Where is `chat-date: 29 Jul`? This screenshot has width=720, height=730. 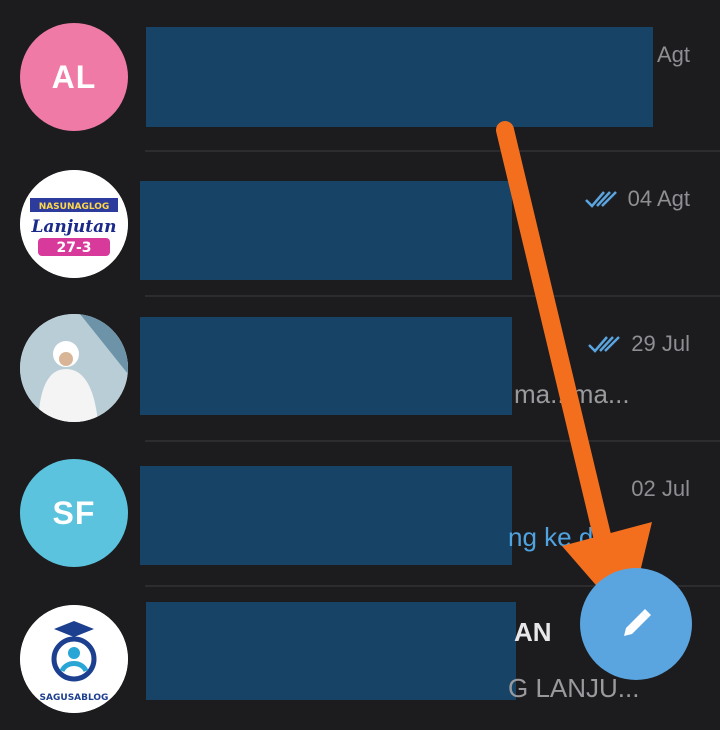
chat-date: 29 Jul is located at coordinates (660, 343).